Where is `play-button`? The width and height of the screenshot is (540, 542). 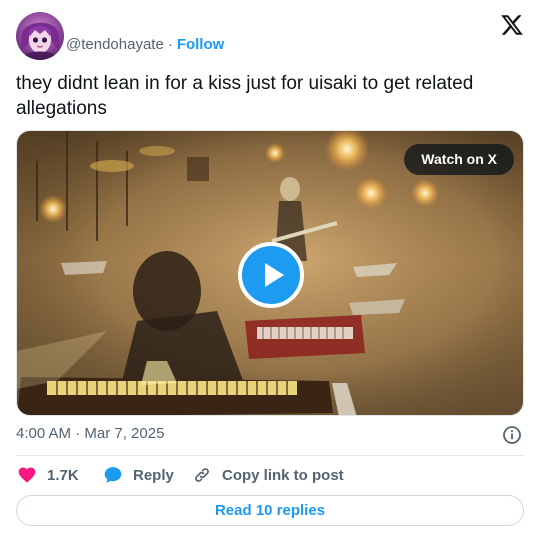 play-button is located at coordinates (271, 275).